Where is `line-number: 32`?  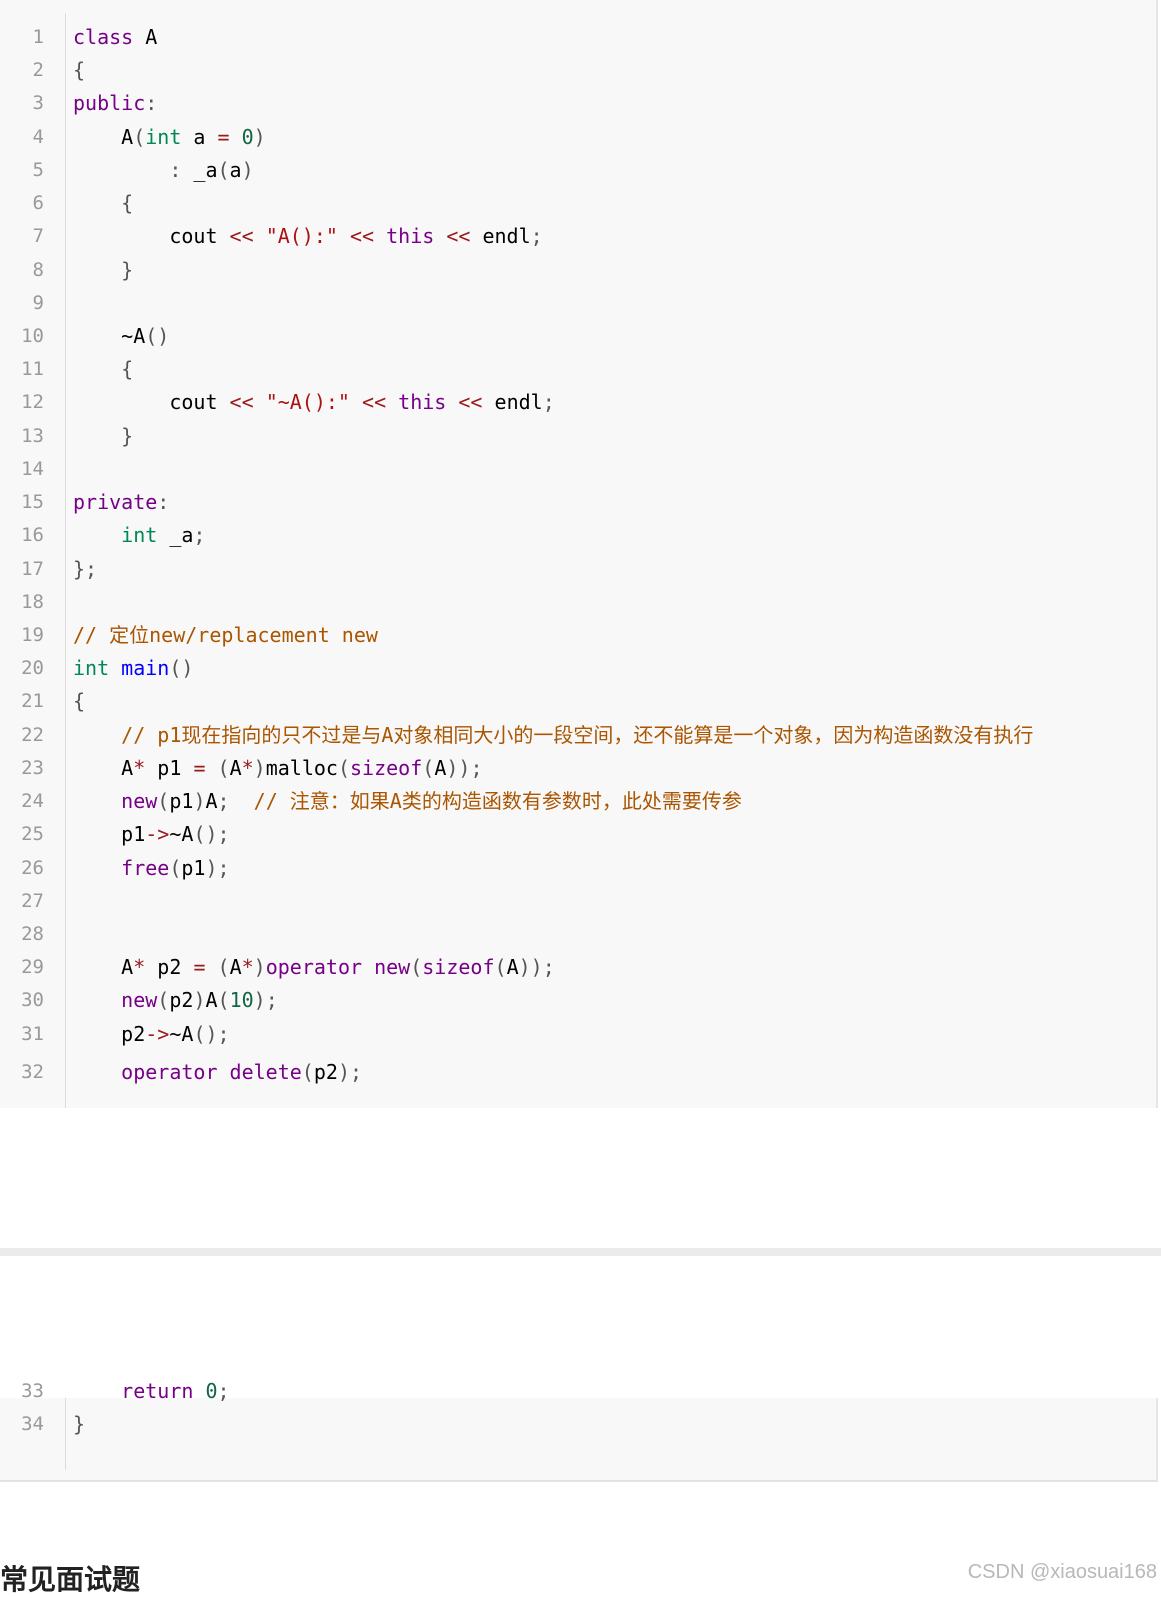 line-number: 32 is located at coordinates (32, 1072).